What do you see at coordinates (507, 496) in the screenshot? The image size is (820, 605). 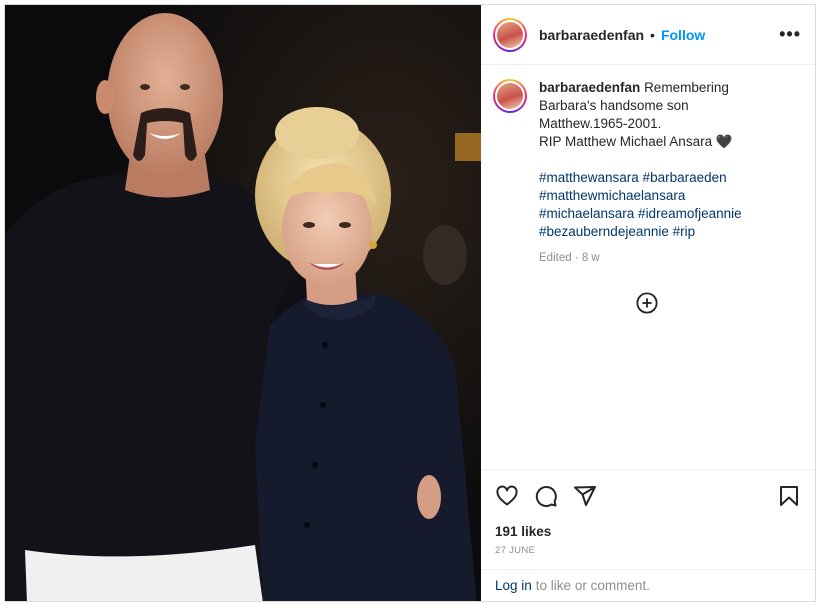 I see `heart-icon` at bounding box center [507, 496].